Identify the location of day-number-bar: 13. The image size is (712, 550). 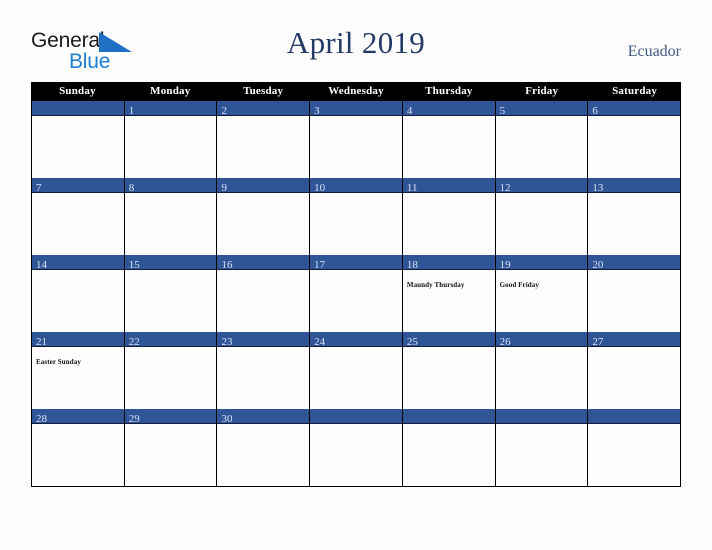
(634, 186).